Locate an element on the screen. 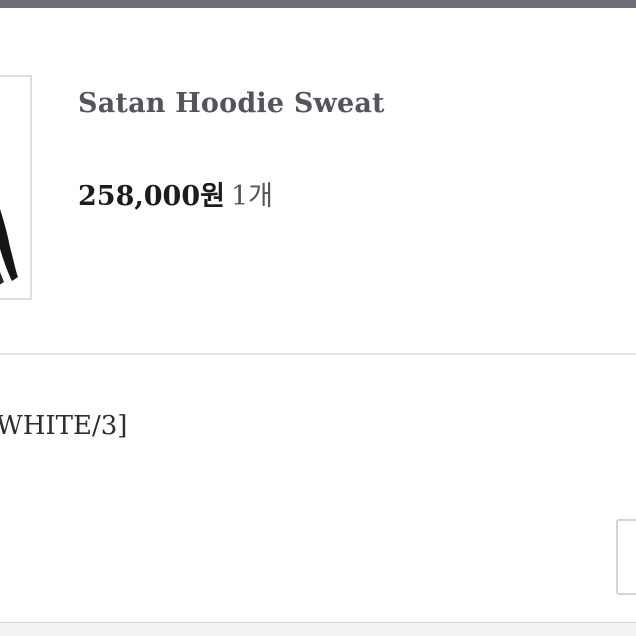 The image size is (636, 636). product-option: WHITE/3] is located at coordinates (64, 426).